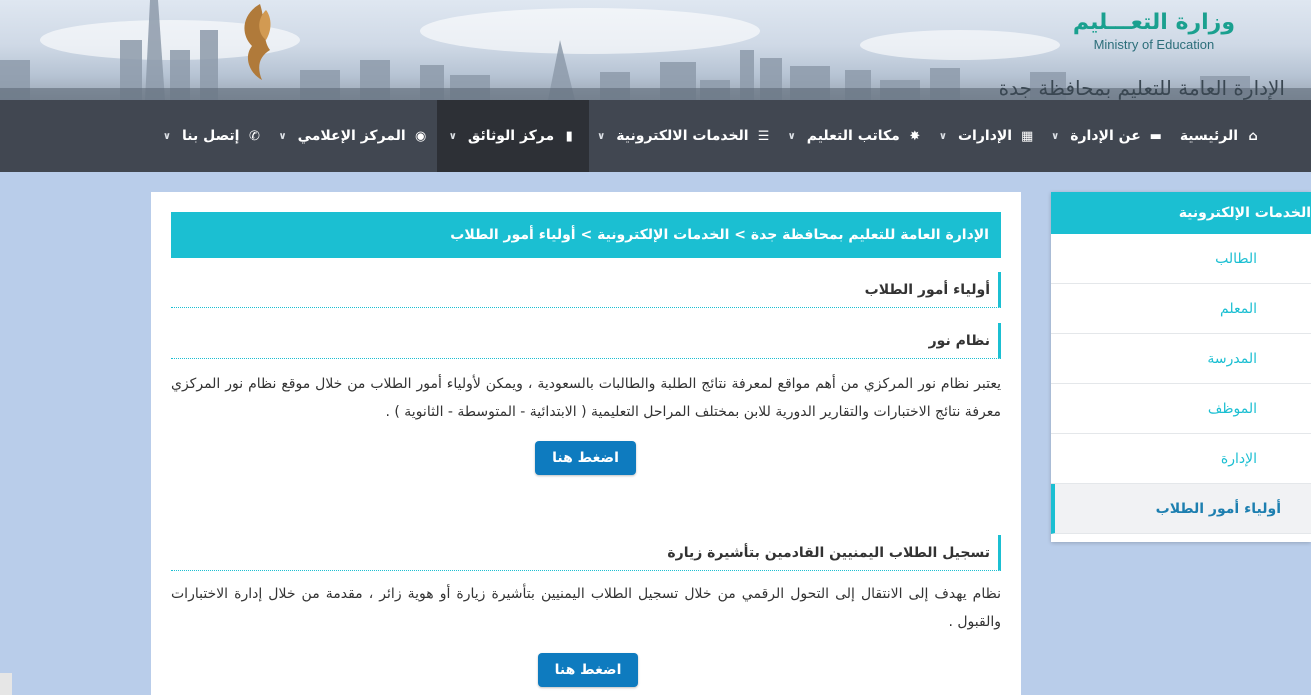 The height and width of the screenshot is (695, 1311). I want to click on nav-item-label: المركز الإعلامي, so click(351, 136).